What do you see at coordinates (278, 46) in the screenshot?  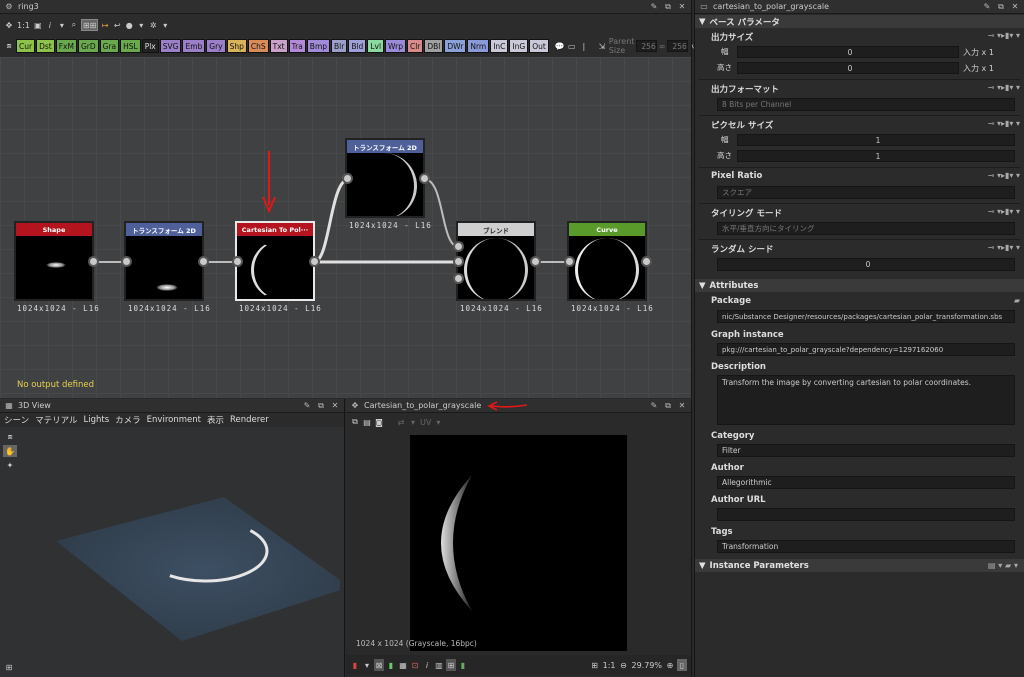 I see `filter-button-txt: Txt` at bounding box center [278, 46].